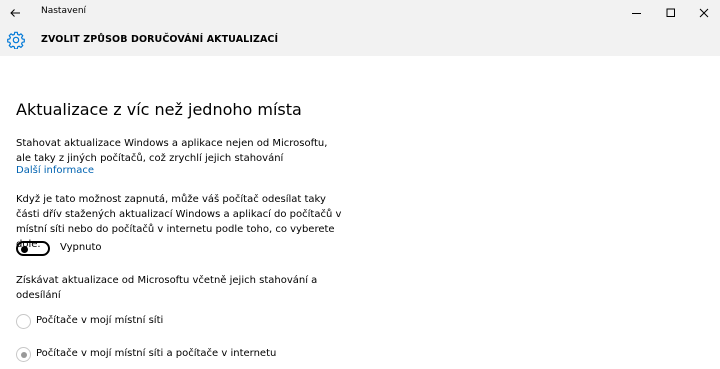 This screenshot has width=720, height=369. What do you see at coordinates (81, 247) in the screenshot?
I see `toggle-state-label: Vypnuto` at bounding box center [81, 247].